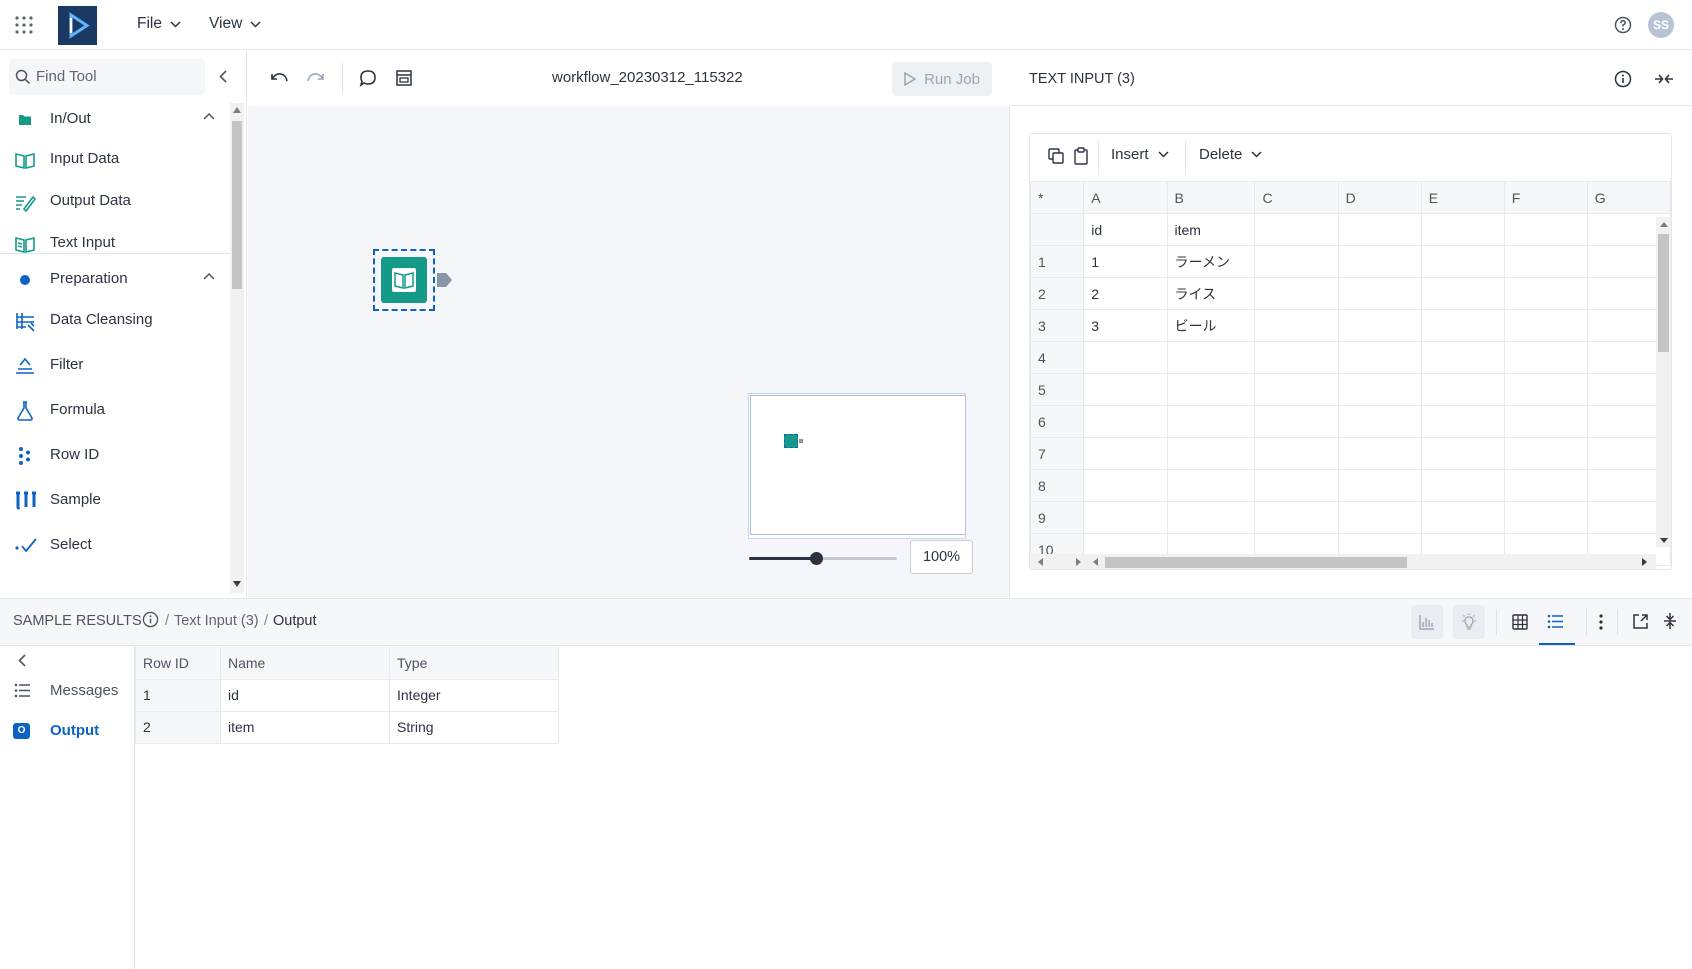 This screenshot has height=969, width=1692. I want to click on container-icon, so click(404, 78).